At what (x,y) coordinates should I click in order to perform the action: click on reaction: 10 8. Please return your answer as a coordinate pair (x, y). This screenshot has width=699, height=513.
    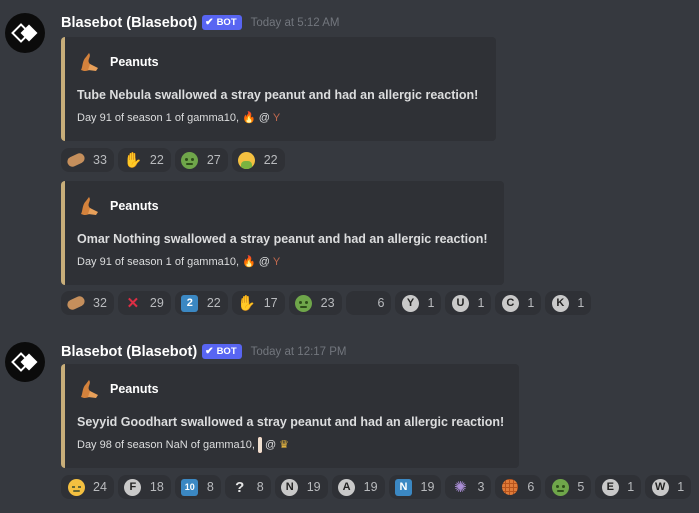
    Looking at the image, I should click on (197, 487).